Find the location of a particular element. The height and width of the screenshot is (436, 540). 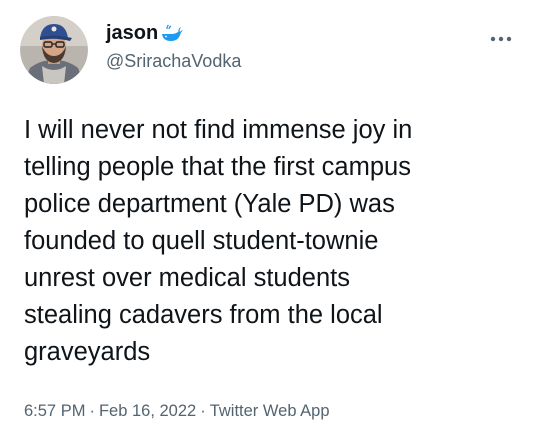

tweet-date: Feb 16, 2022 is located at coordinates (147, 411).